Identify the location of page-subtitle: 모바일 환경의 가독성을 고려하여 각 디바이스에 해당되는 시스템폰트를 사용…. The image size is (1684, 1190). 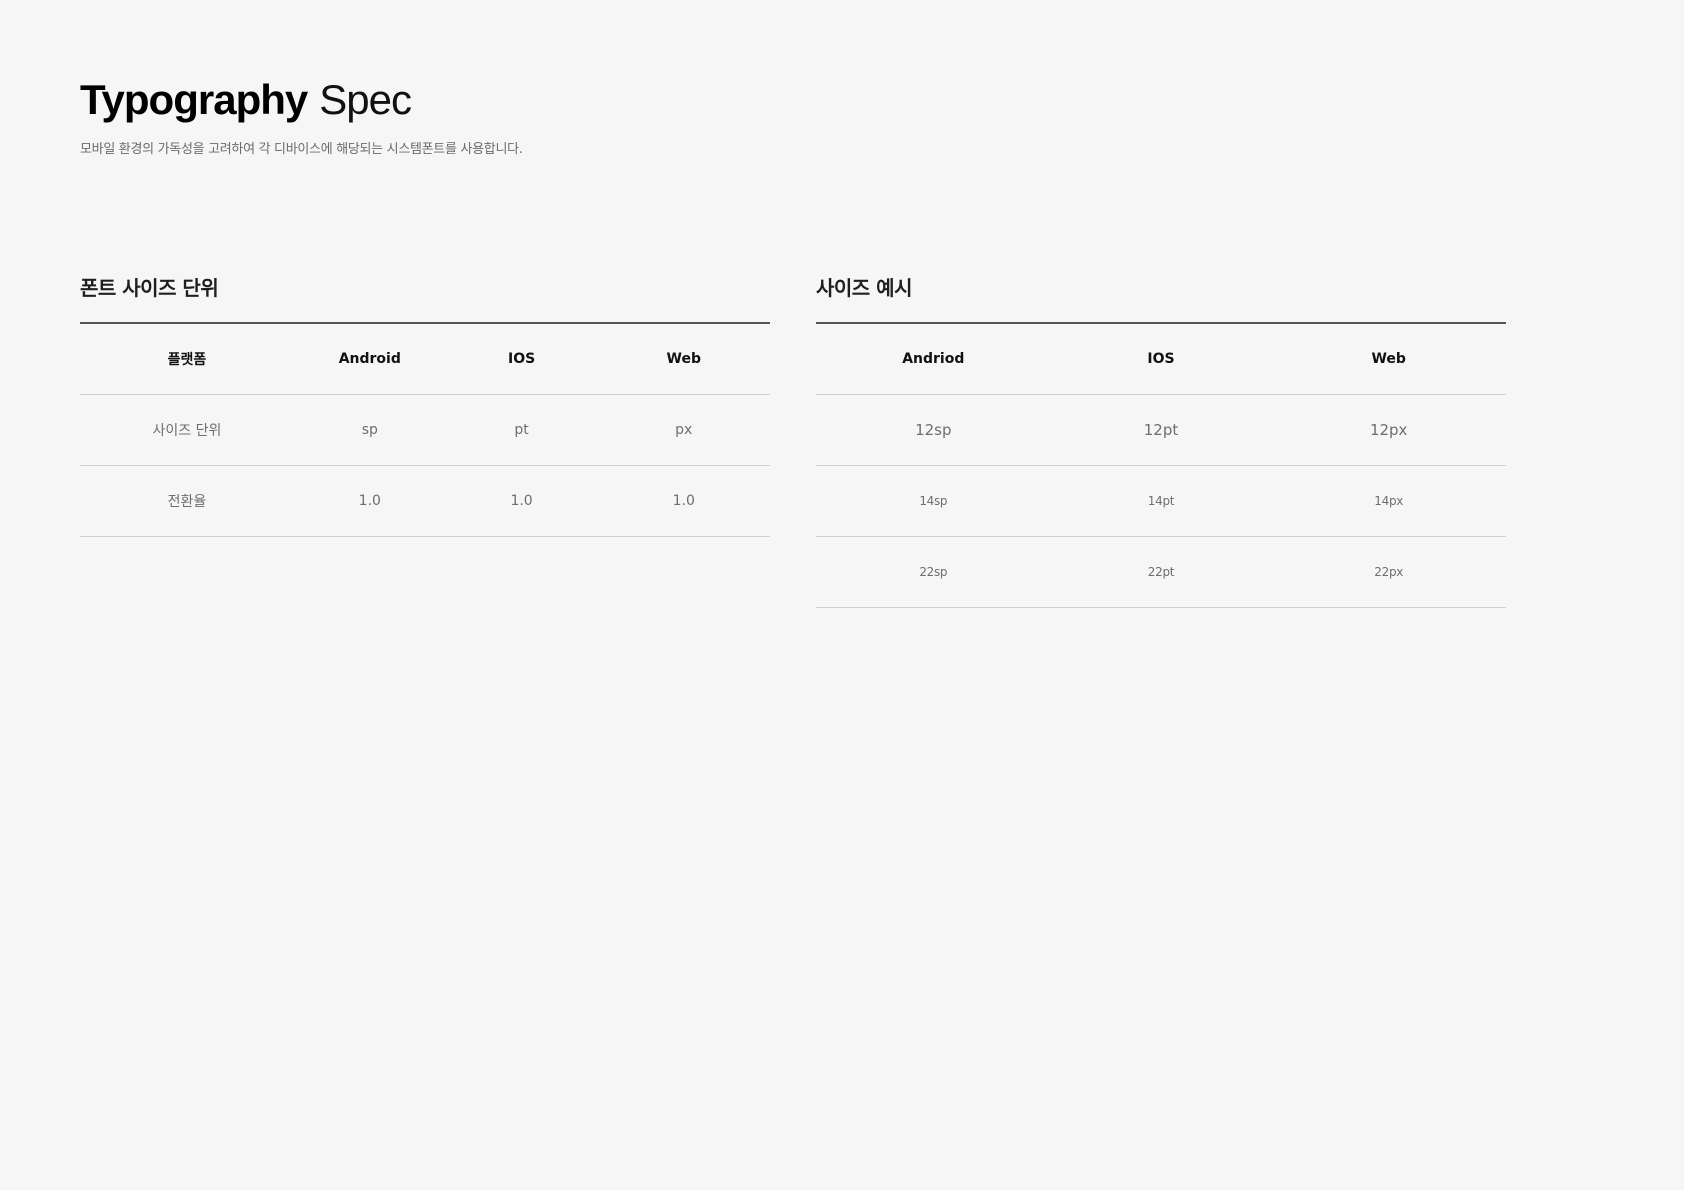
(301, 149).